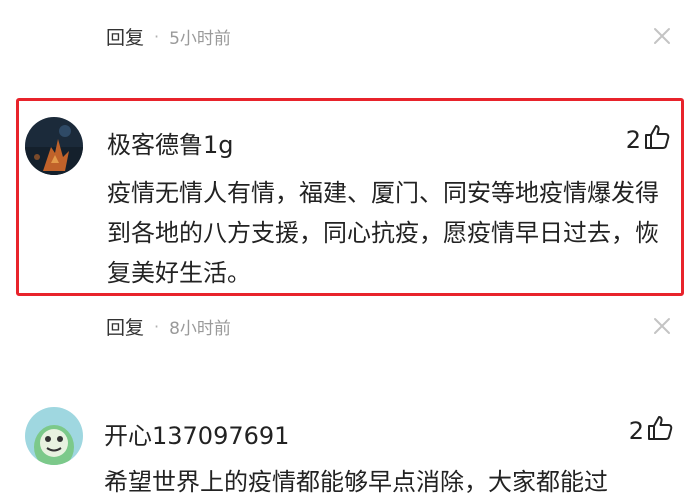  Describe the element at coordinates (54, 436) in the screenshot. I see `green-cartoon-avatar-icon` at that location.